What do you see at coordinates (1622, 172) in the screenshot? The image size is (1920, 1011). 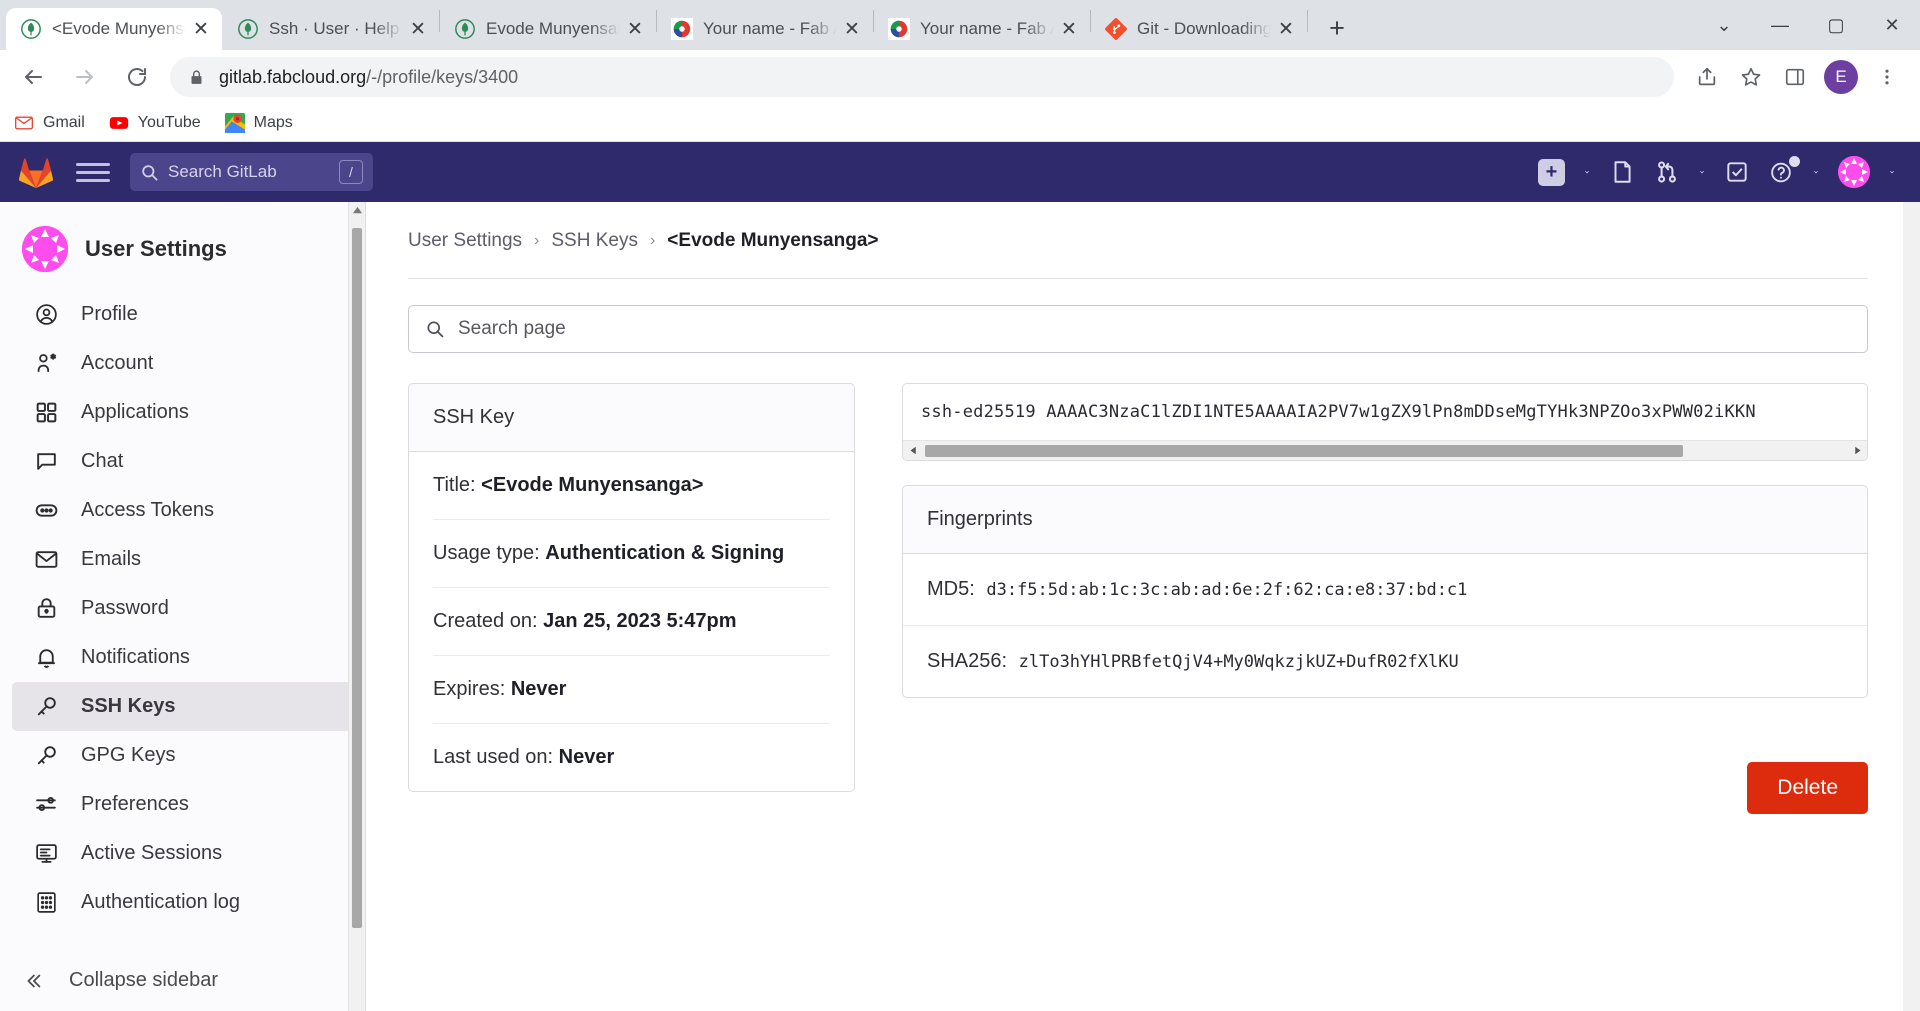 I see `issues-icon` at bounding box center [1622, 172].